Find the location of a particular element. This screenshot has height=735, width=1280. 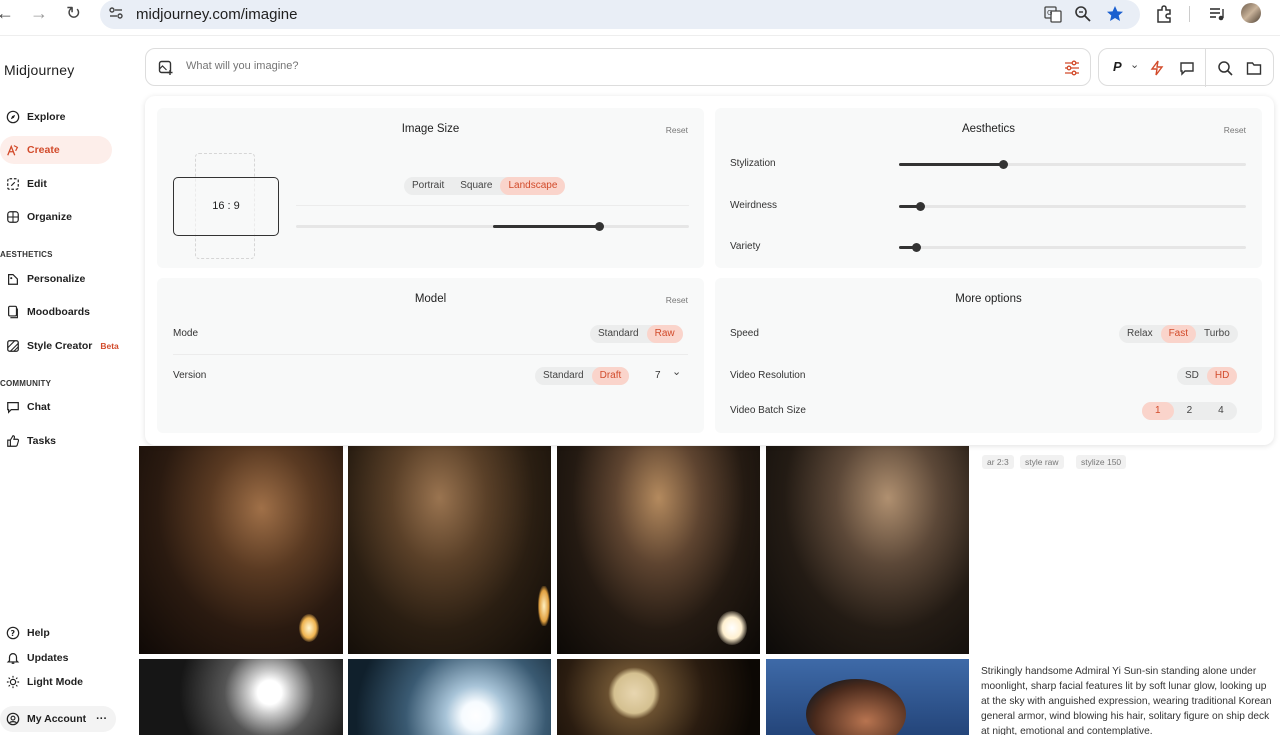

forward-icon: → is located at coordinates (39, 13).